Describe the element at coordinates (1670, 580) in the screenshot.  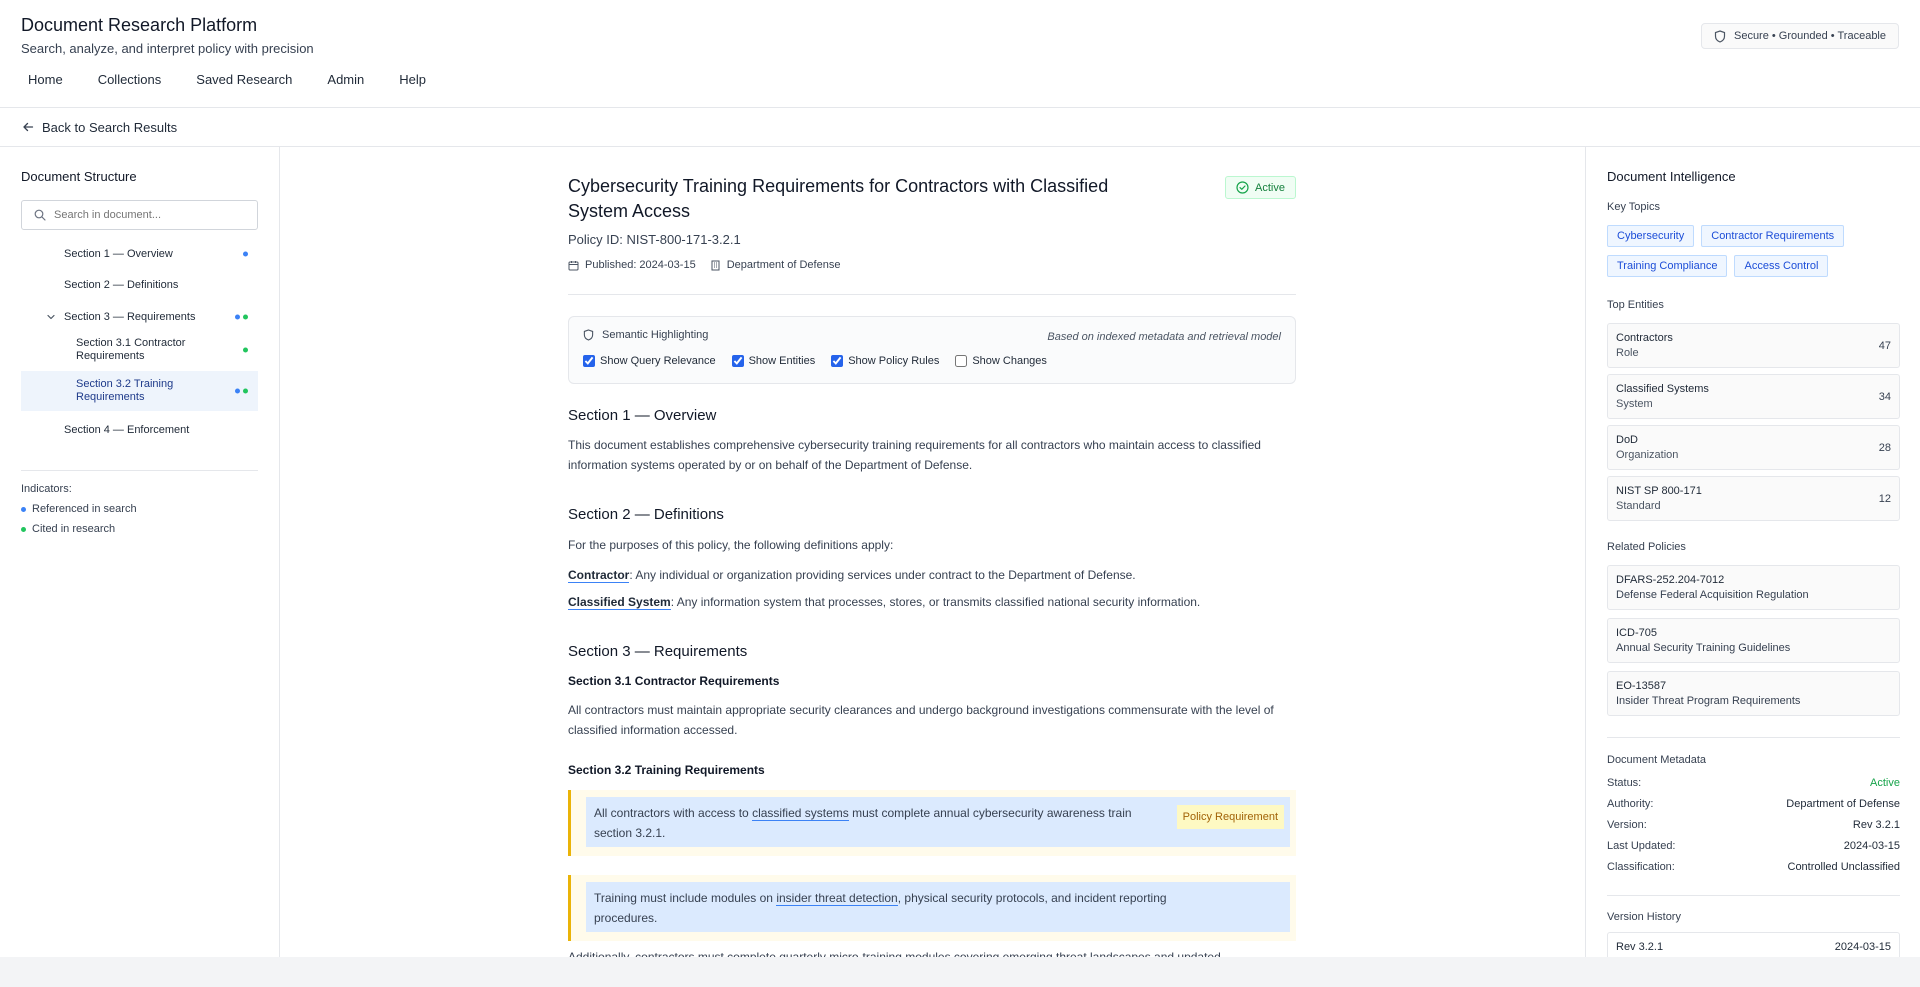
I see `policy-id: DFARS-252.204-7012` at that location.